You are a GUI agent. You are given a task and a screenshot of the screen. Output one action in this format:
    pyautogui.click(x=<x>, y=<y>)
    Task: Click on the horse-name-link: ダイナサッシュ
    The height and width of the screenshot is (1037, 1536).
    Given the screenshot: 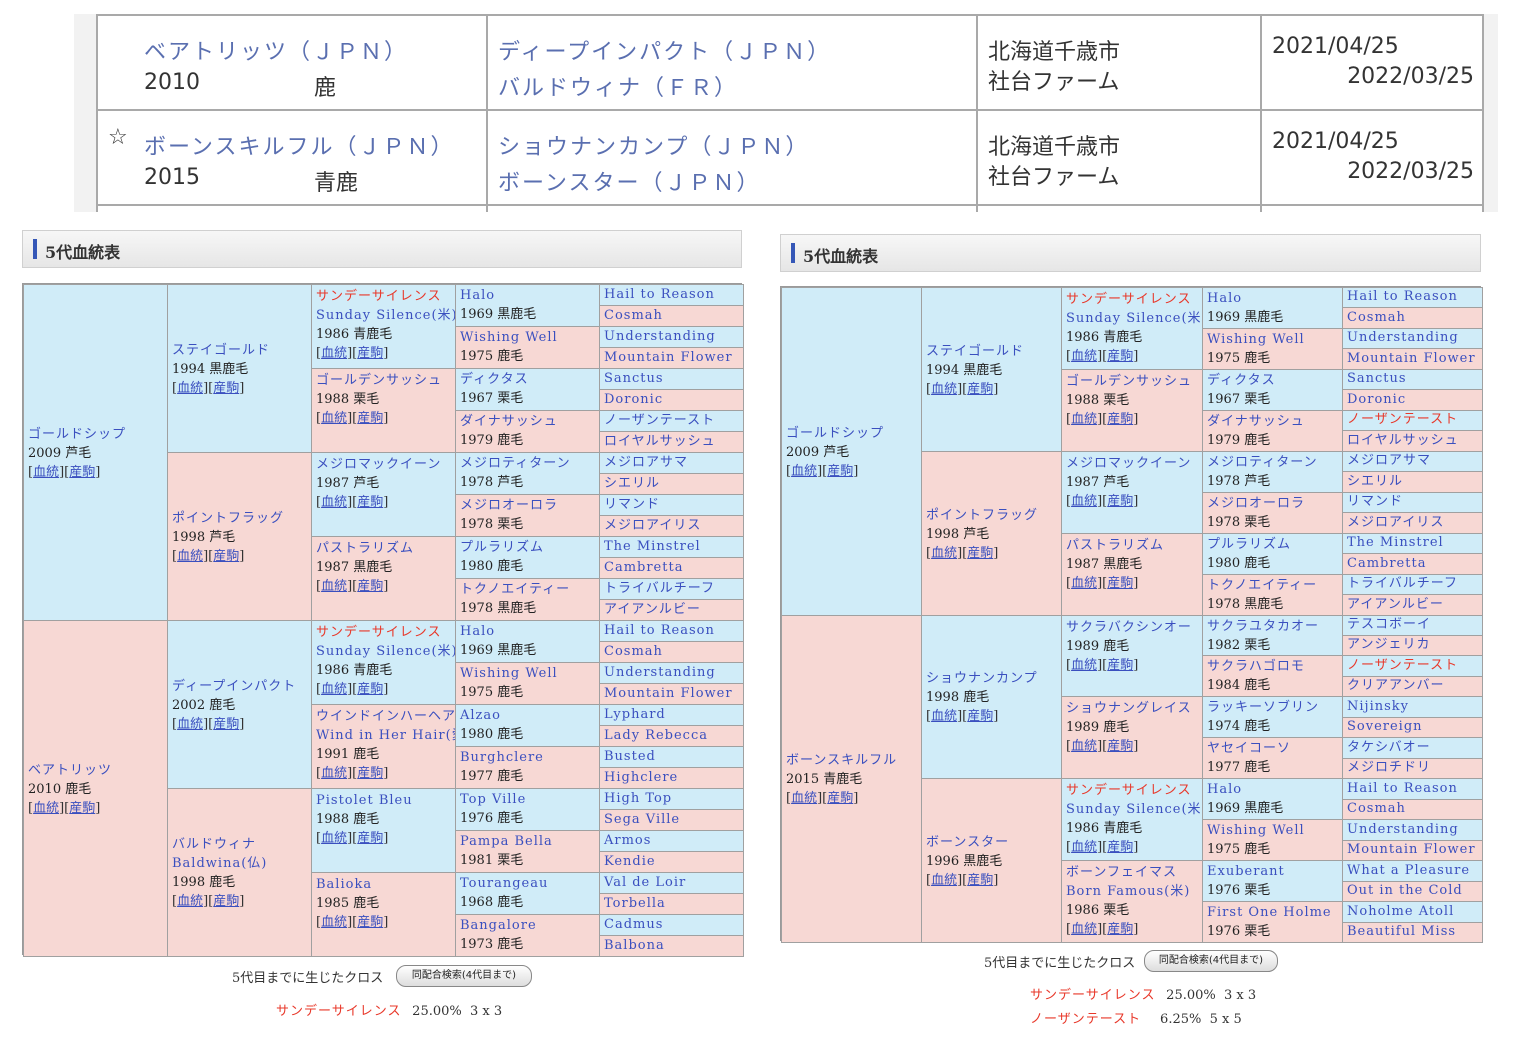 What is the action you would take?
    pyautogui.click(x=527, y=421)
    